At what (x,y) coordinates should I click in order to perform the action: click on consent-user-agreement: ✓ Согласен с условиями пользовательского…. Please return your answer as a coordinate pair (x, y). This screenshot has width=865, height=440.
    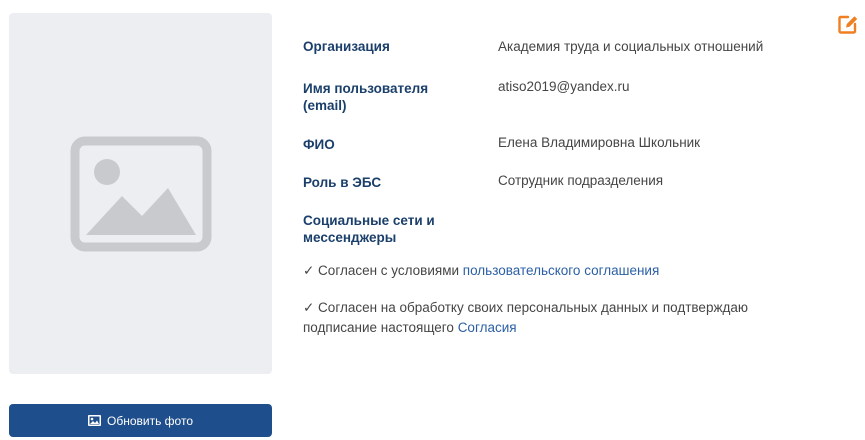
    Looking at the image, I should click on (573, 271).